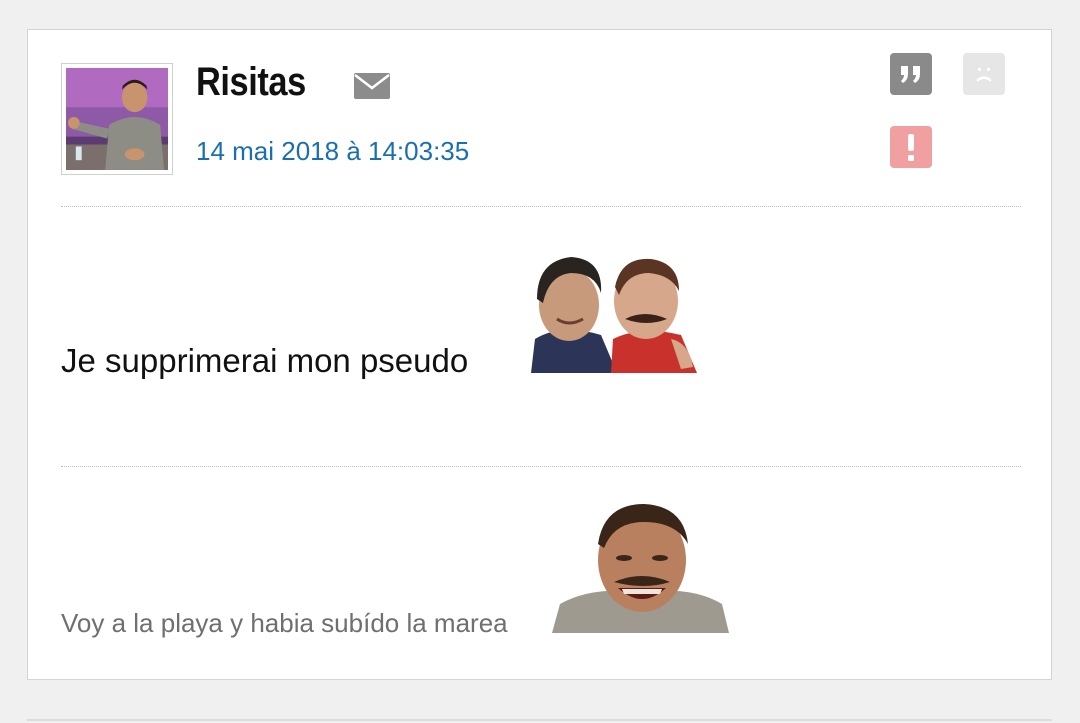 The image size is (1080, 723). I want to click on sad-face-icon, so click(984, 75).